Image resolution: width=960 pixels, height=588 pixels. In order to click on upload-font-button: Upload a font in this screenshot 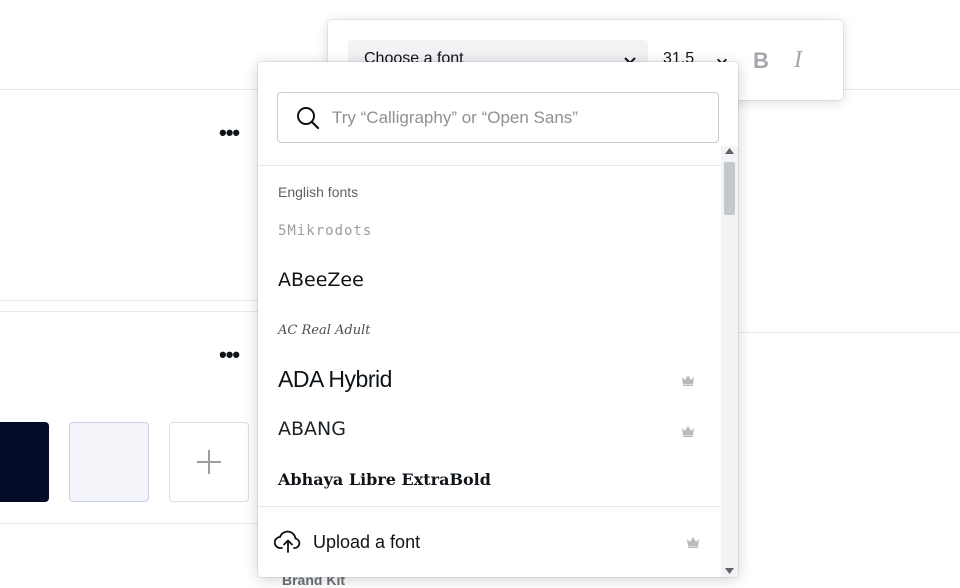, I will do `click(489, 541)`.